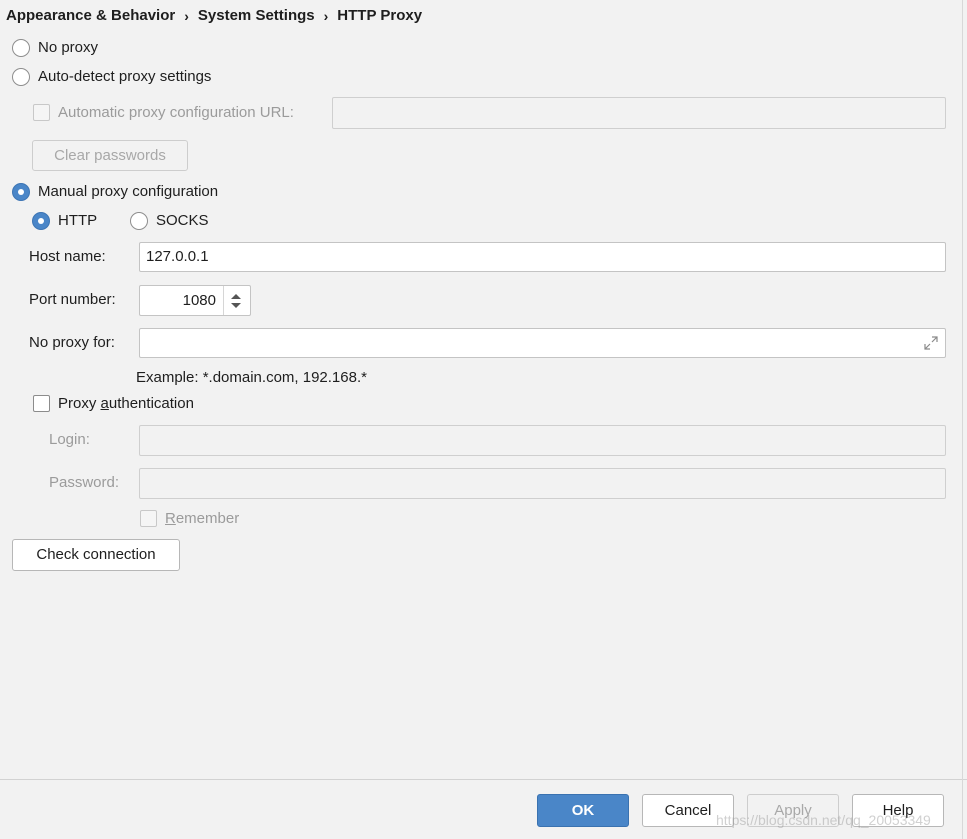  I want to click on auto-config-url-label: Automatic proxy configuration URL:, so click(176, 112).